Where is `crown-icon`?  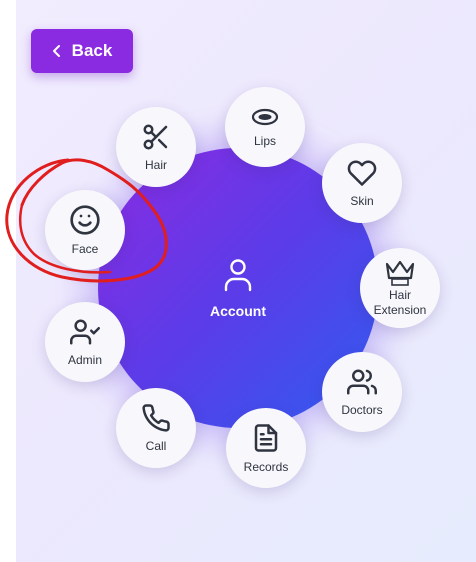
crown-icon is located at coordinates (400, 272).